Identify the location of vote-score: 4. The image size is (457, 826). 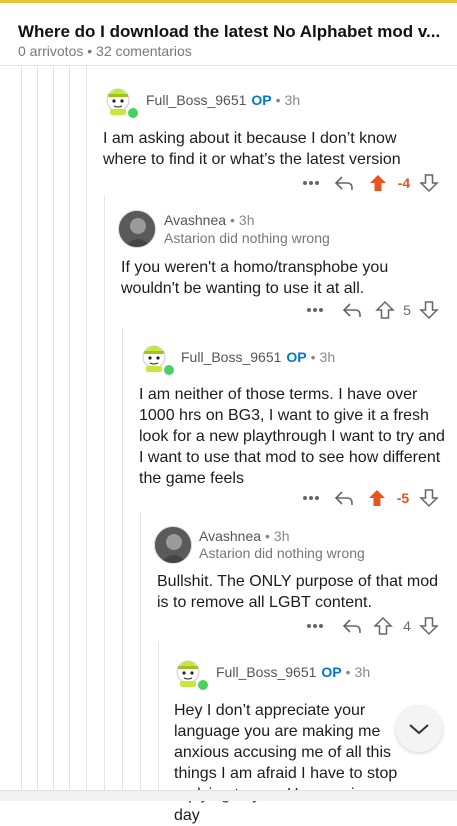
(407, 626).